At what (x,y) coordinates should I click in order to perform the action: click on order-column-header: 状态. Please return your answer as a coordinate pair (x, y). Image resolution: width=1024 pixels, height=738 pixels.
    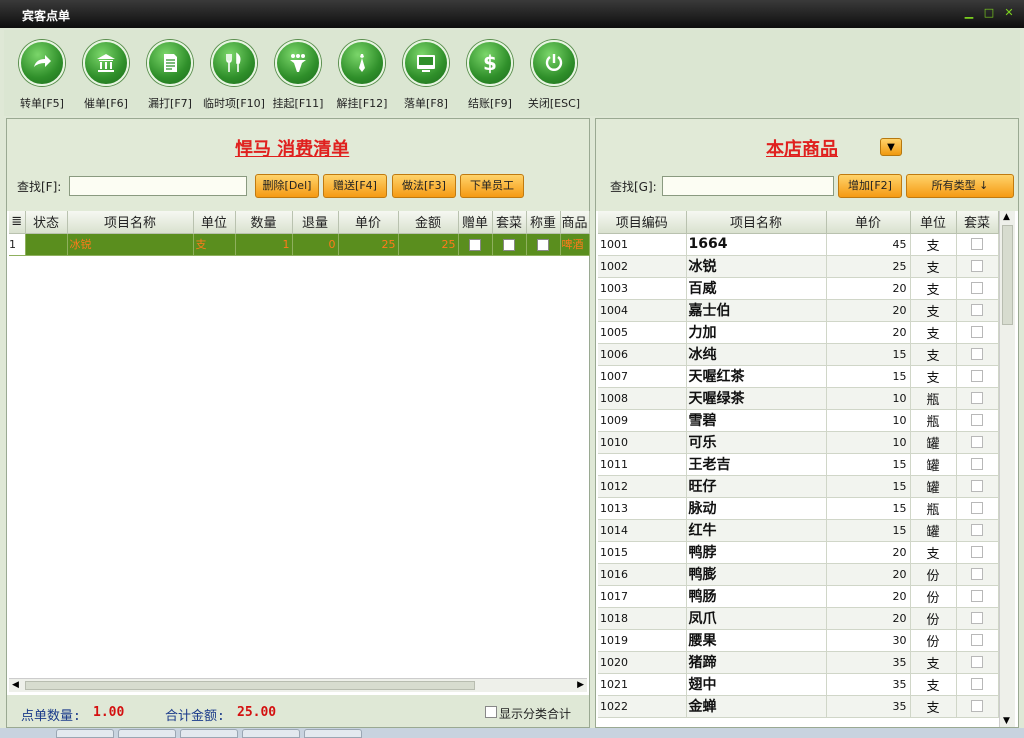
    Looking at the image, I should click on (46, 222).